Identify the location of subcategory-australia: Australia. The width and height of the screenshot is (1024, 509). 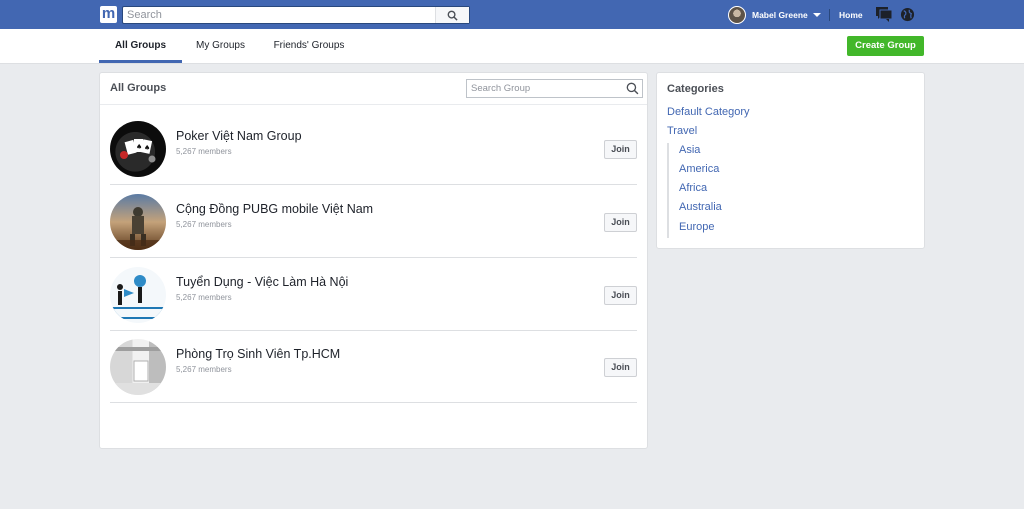
(700, 207).